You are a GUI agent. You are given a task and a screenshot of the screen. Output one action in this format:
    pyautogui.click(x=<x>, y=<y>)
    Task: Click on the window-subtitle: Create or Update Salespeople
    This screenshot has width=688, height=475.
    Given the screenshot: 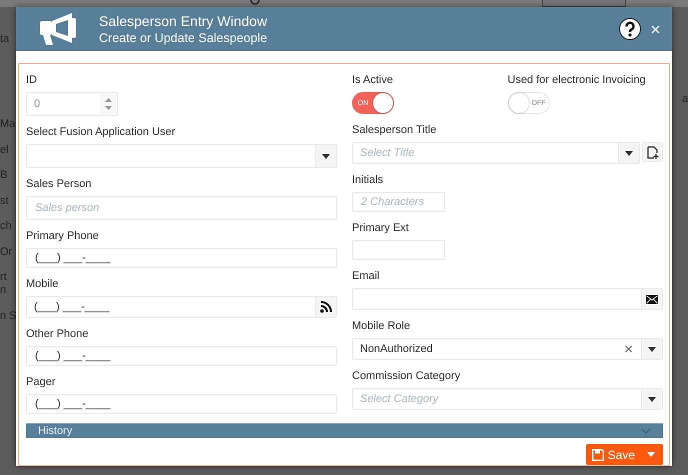 What is the action you would take?
    pyautogui.click(x=183, y=38)
    